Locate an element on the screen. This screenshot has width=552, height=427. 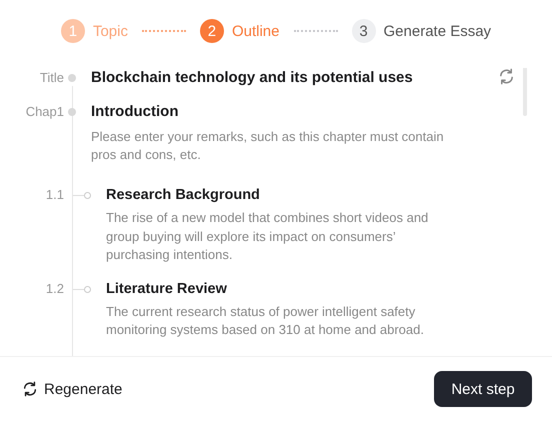
step-label: Generate Essay is located at coordinates (438, 31).